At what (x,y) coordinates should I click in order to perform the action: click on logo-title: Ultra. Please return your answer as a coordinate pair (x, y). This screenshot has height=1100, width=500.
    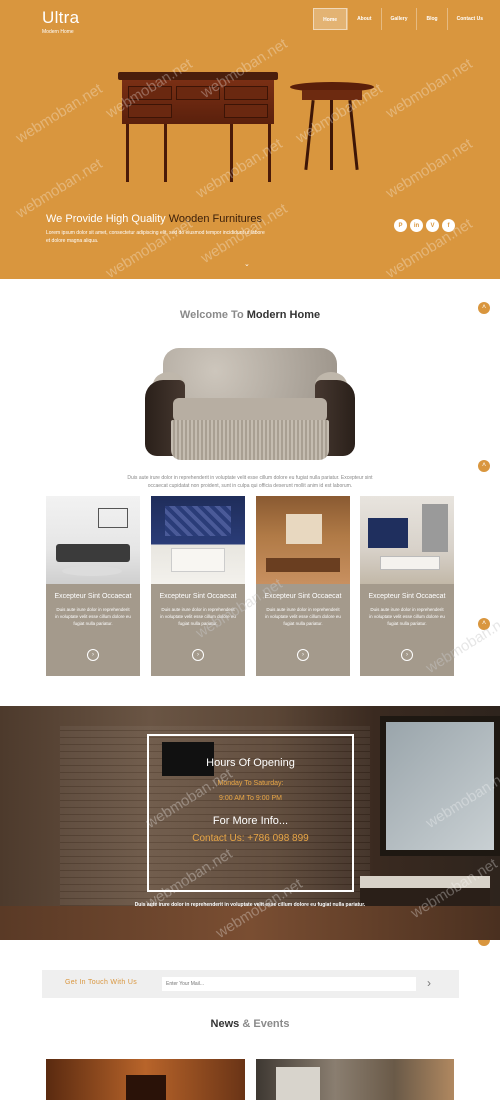
    Looking at the image, I should click on (61, 17).